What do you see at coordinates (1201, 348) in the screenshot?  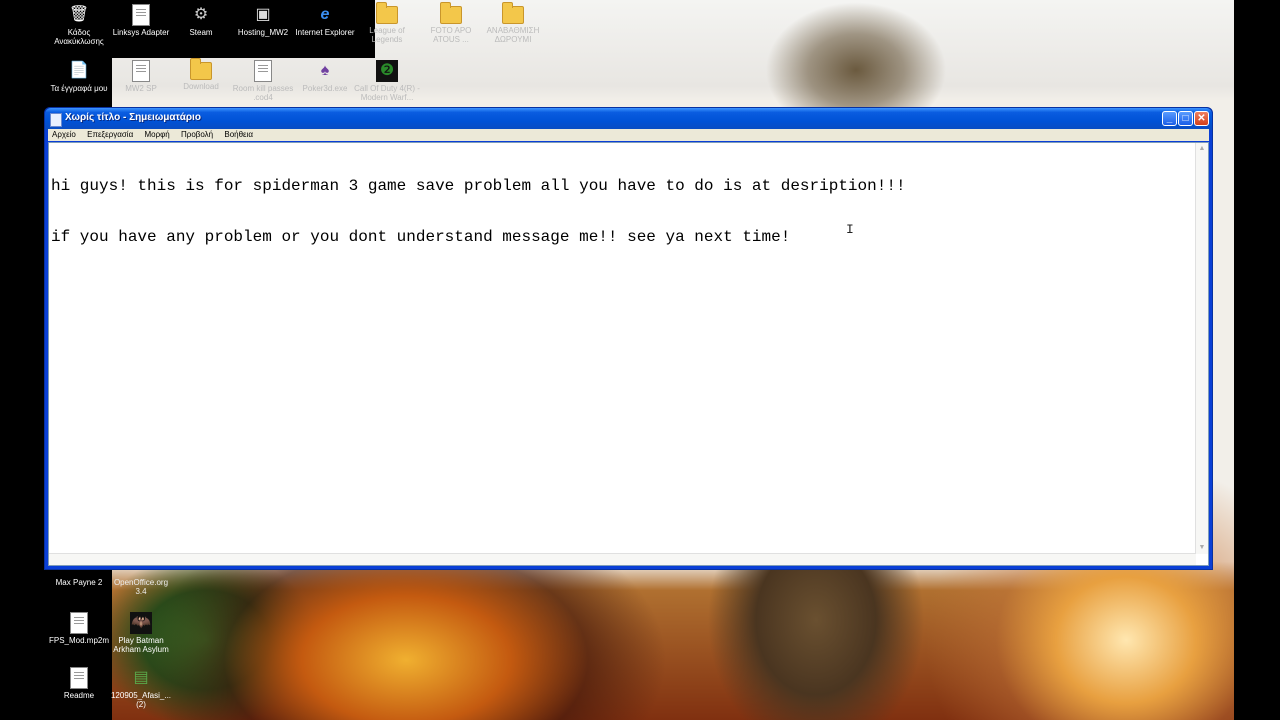 I see `vertical-scrollbar: ▲ ▼` at bounding box center [1201, 348].